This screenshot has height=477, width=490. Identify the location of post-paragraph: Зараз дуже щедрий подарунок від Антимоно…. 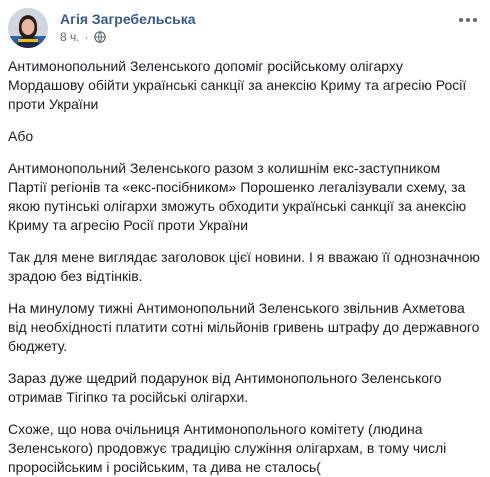
(225, 387).